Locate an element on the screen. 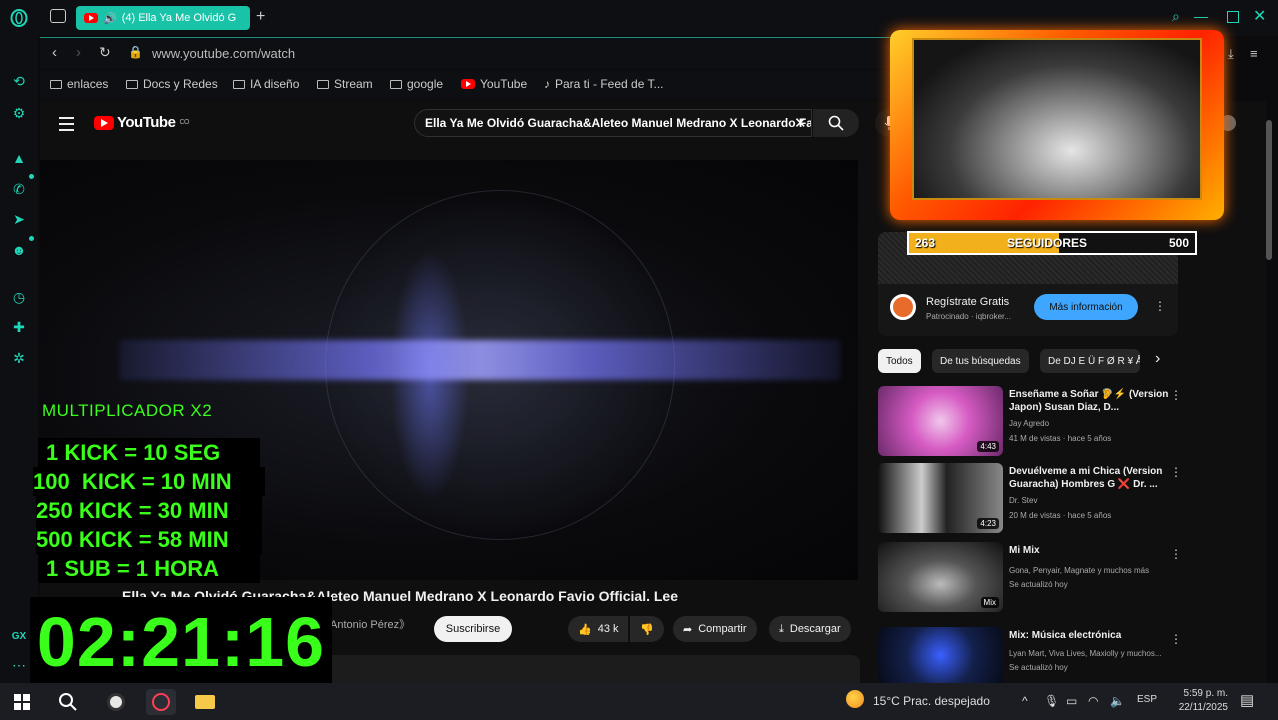  bookmark-ia-diseno: IA diseño is located at coordinates (266, 84).